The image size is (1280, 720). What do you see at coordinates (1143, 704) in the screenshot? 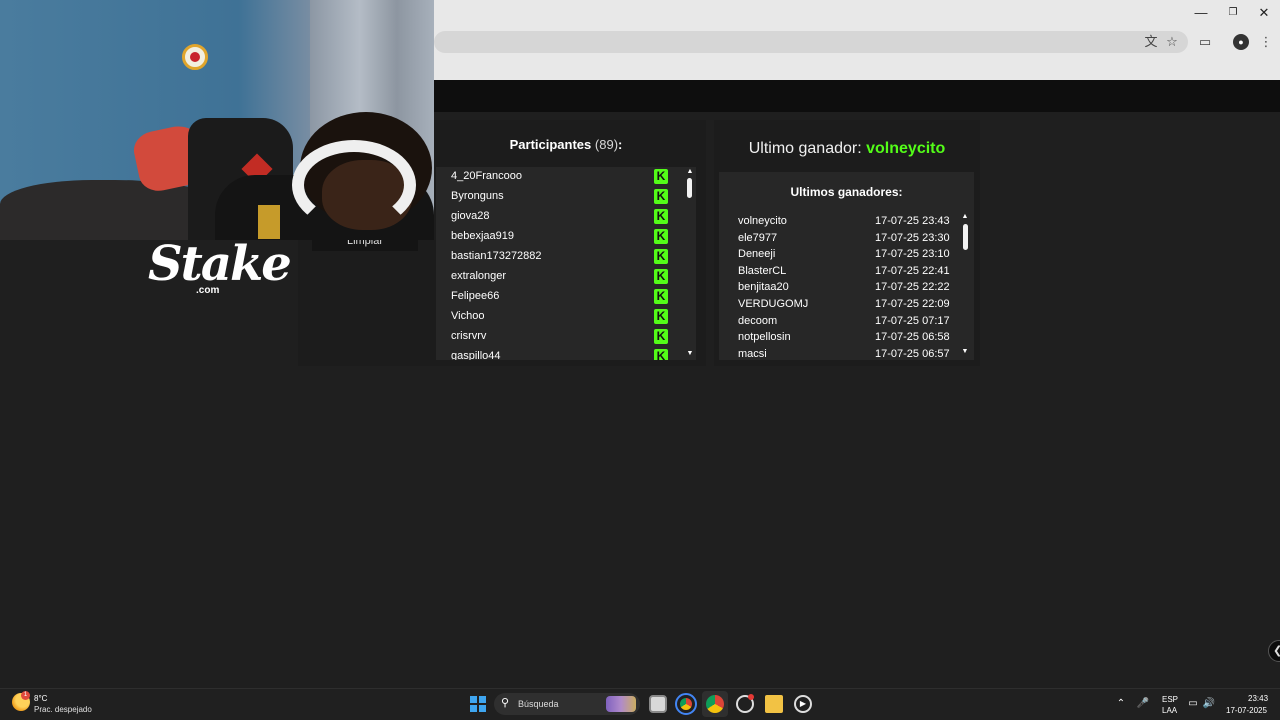
I see `microphone-icon: 🎤` at bounding box center [1143, 704].